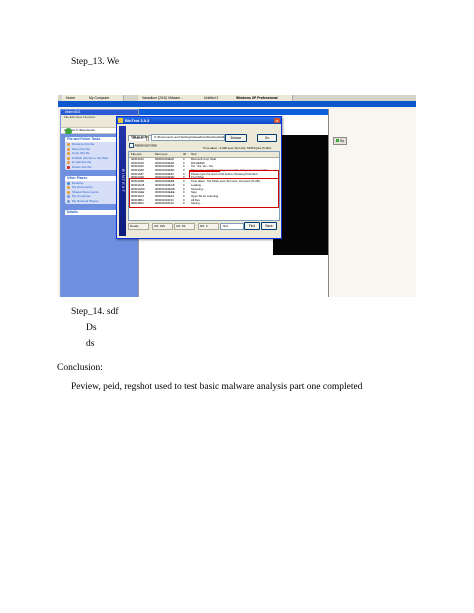 The height and width of the screenshot is (613, 474). I want to click on address-value: C:\Documents, so click(85, 130).